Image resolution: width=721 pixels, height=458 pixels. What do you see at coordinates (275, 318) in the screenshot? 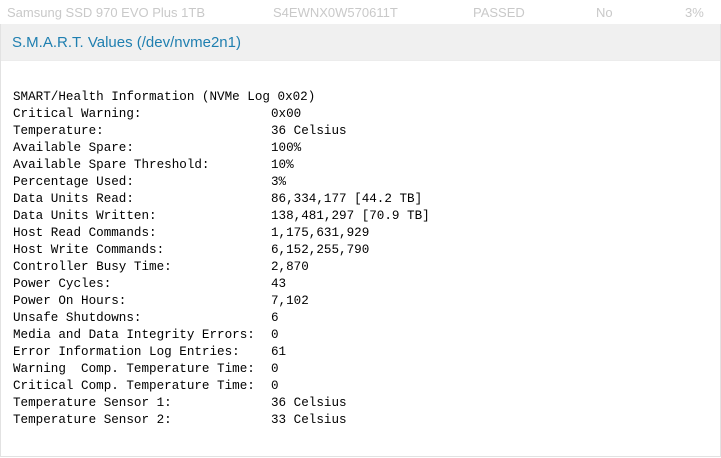
I see `smart-attribute-value: 6` at bounding box center [275, 318].